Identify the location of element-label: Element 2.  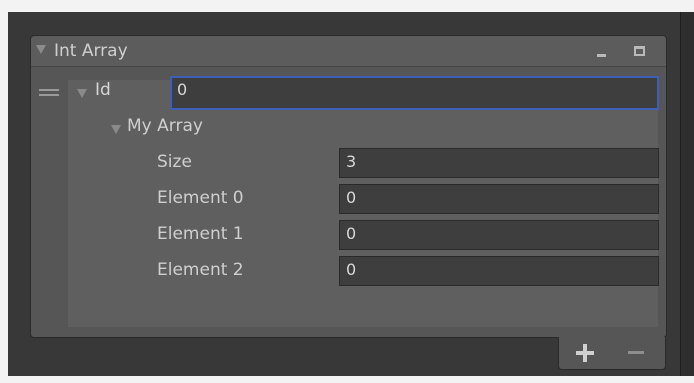
(200, 270).